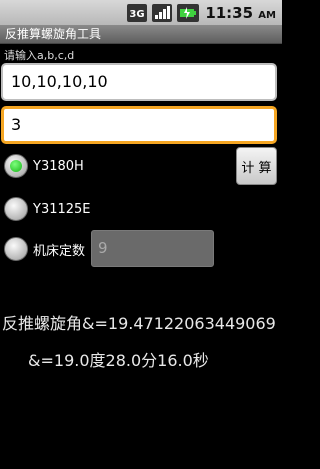 The image size is (320, 469). Describe the element at coordinates (152, 248) in the screenshot. I see `machine-constant-input: 9` at that location.